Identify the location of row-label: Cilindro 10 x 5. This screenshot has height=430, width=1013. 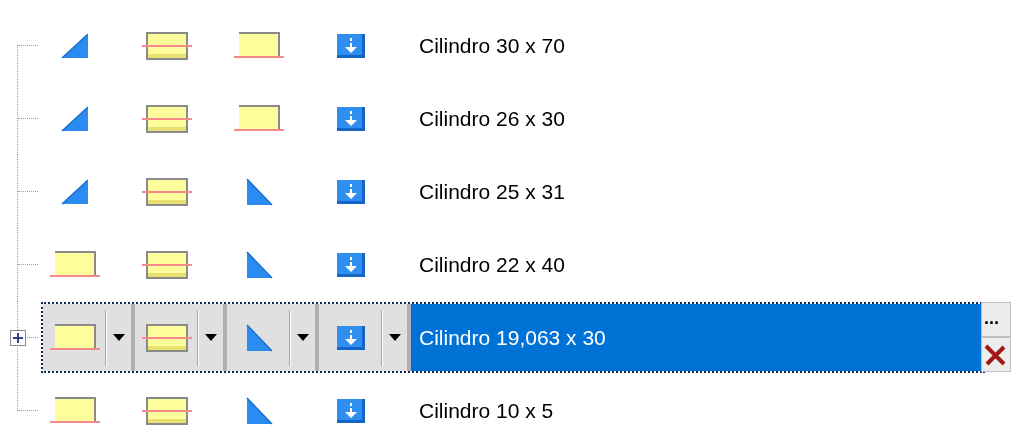
(486, 410).